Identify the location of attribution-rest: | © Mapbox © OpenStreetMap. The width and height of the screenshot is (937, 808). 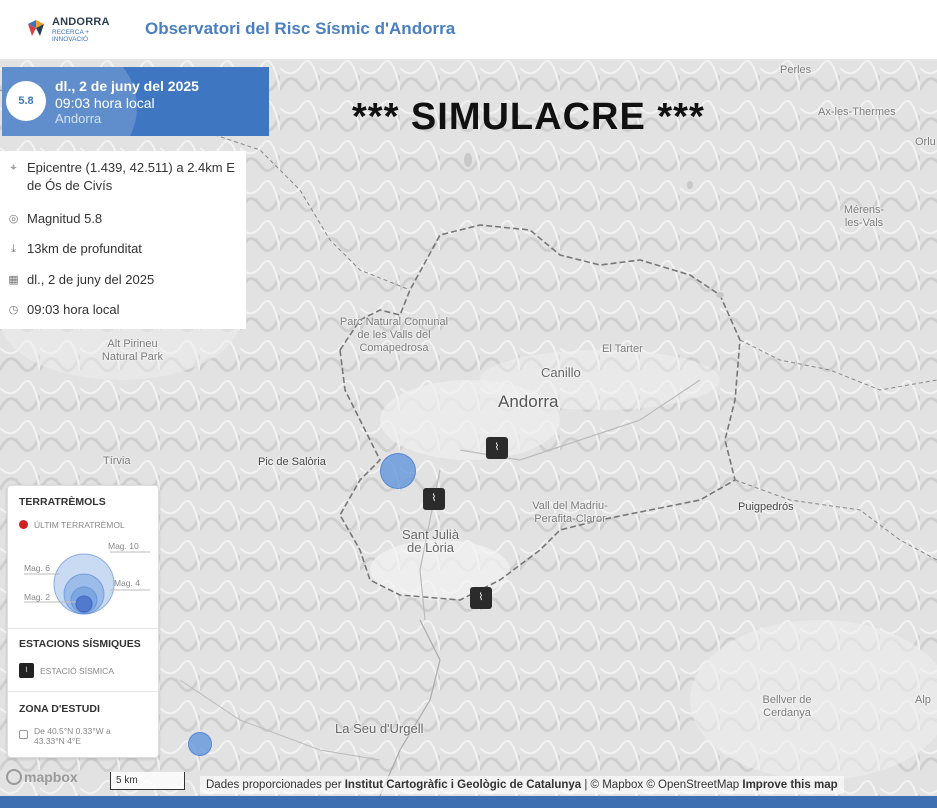
(661, 785).